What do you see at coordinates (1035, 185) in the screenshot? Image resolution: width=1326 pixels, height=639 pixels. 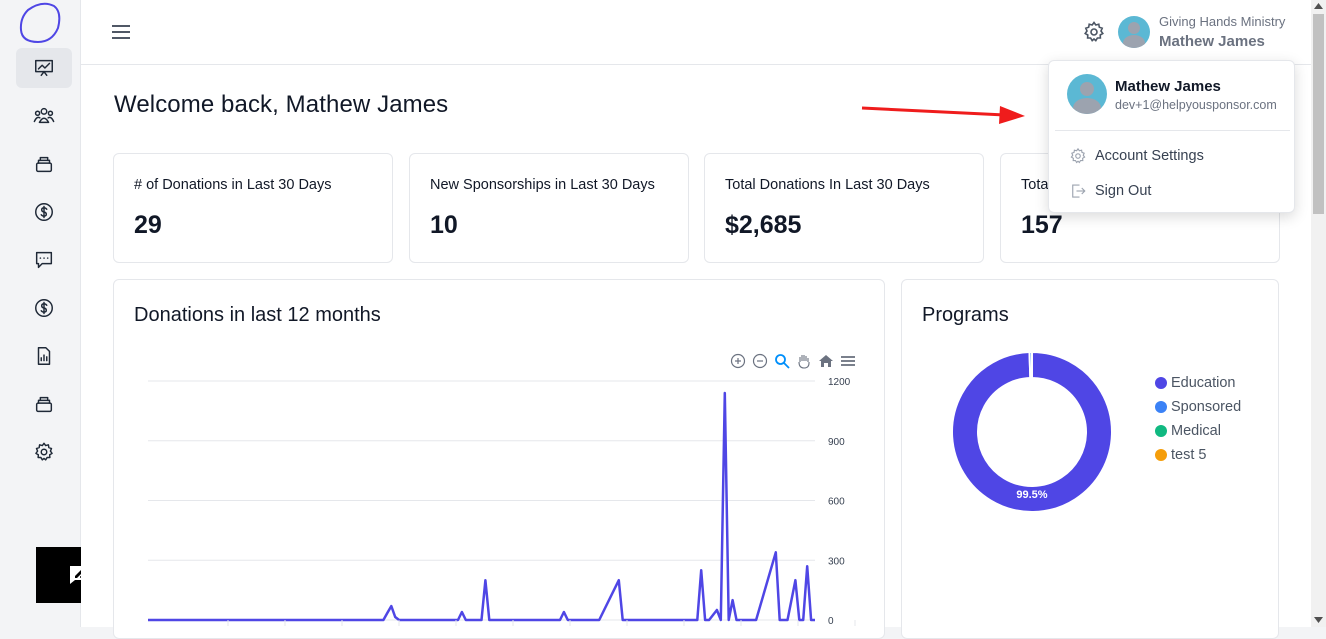 I see `stat-label: Tota` at bounding box center [1035, 185].